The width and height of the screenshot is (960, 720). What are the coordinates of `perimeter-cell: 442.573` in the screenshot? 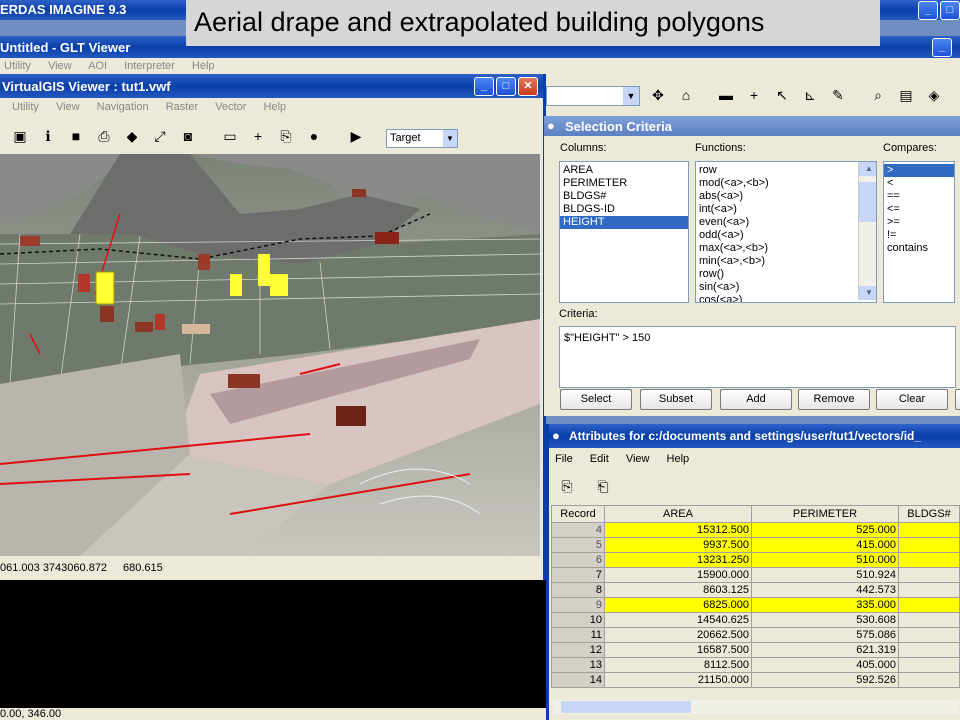 It's located at (825, 590).